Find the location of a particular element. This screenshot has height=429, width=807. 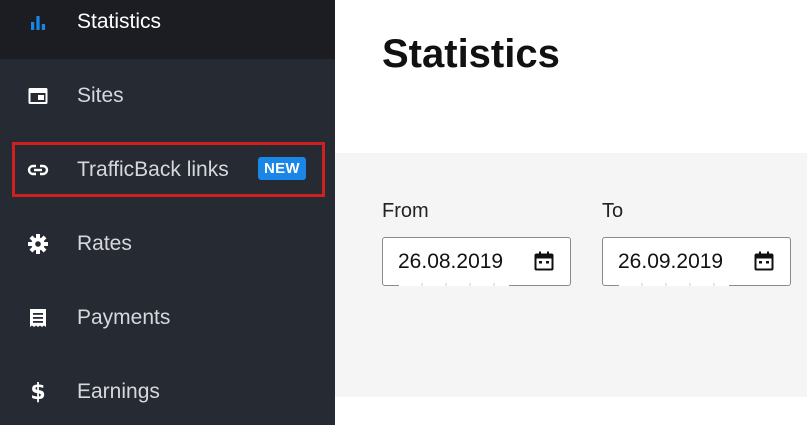

sidebar-item-label: Sites is located at coordinates (100, 95).